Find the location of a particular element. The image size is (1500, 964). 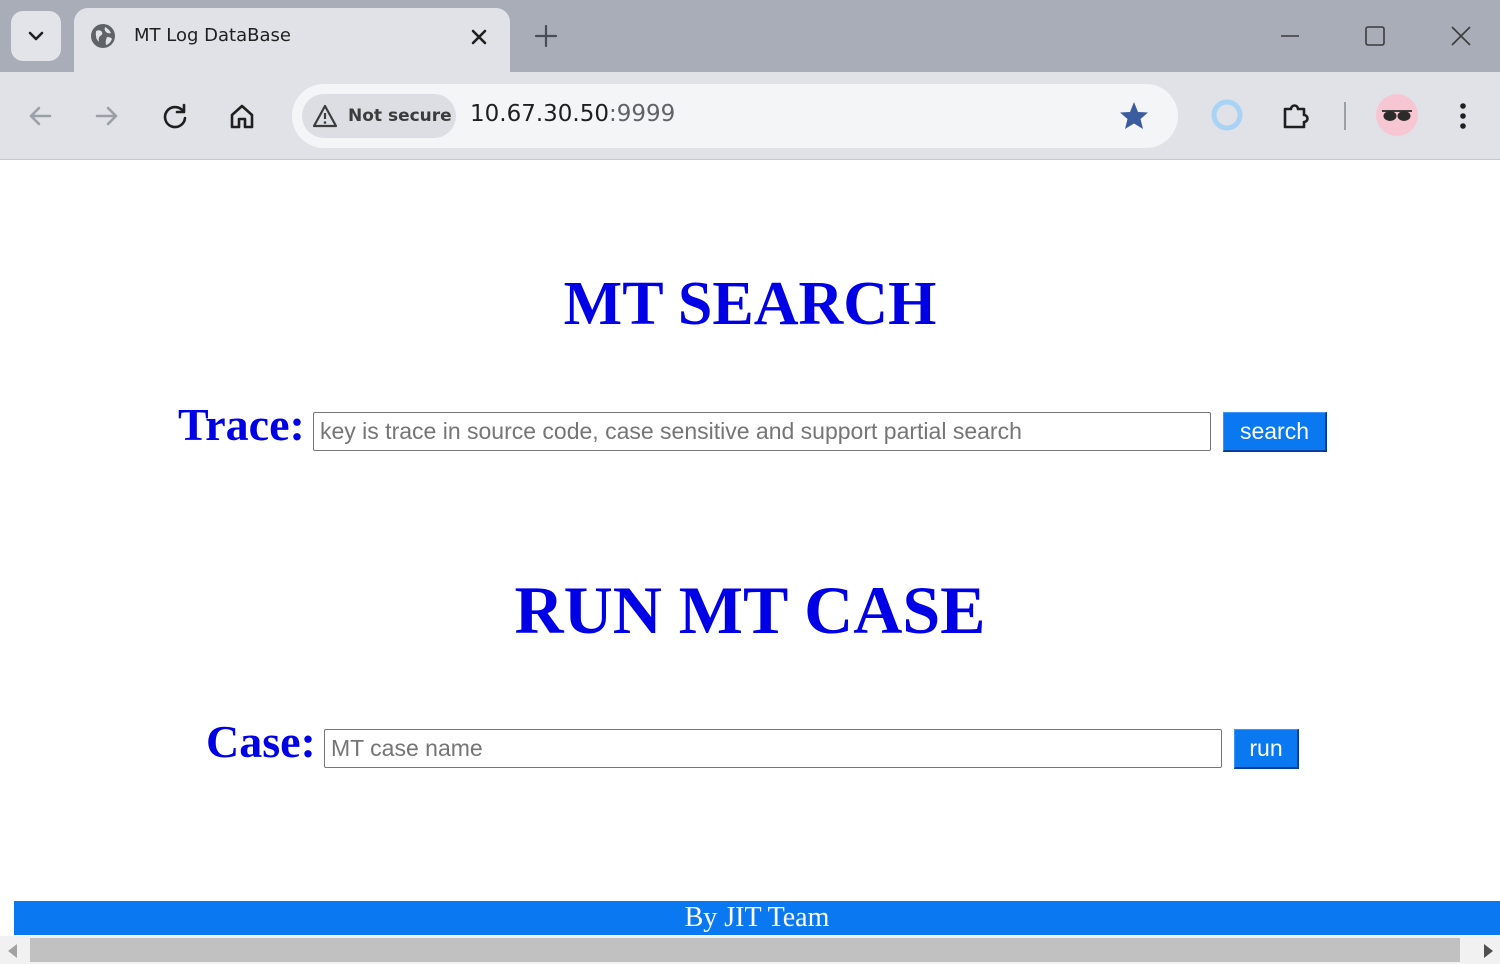

browser-menu-button is located at coordinates (1463, 116).